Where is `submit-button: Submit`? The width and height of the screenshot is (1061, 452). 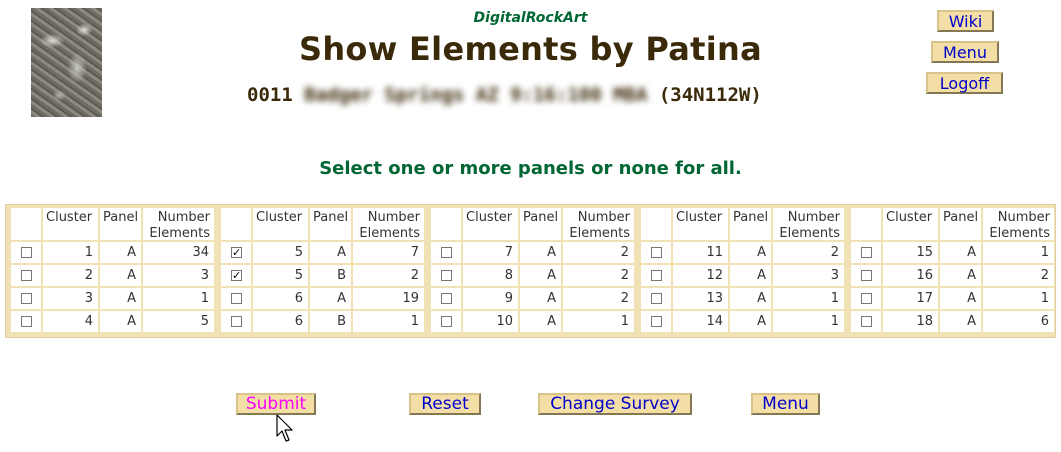
submit-button: Submit is located at coordinates (276, 404).